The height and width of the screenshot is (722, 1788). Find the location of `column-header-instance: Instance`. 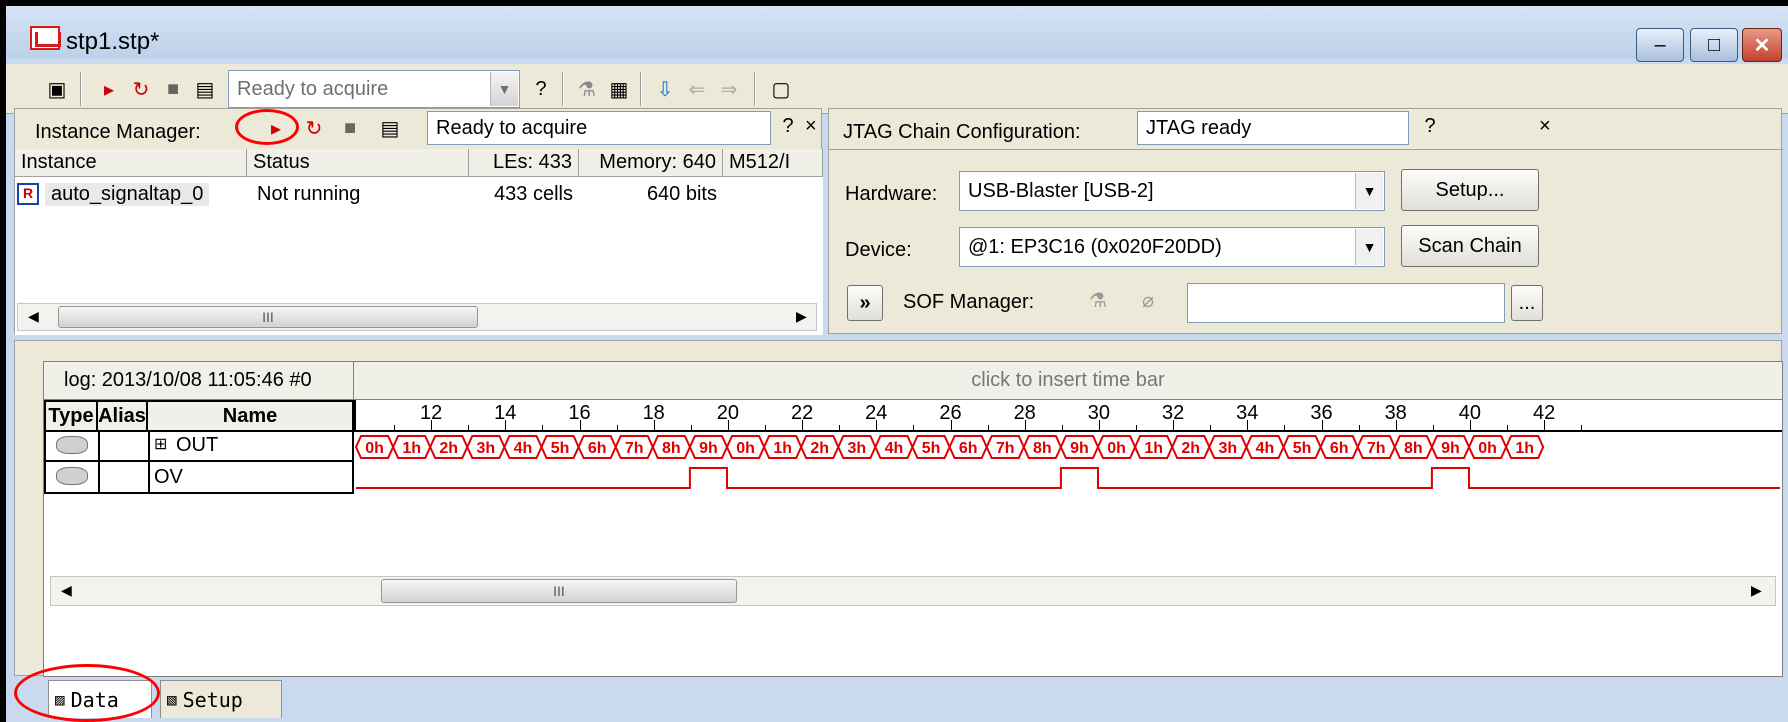

column-header-instance: Instance is located at coordinates (131, 163).